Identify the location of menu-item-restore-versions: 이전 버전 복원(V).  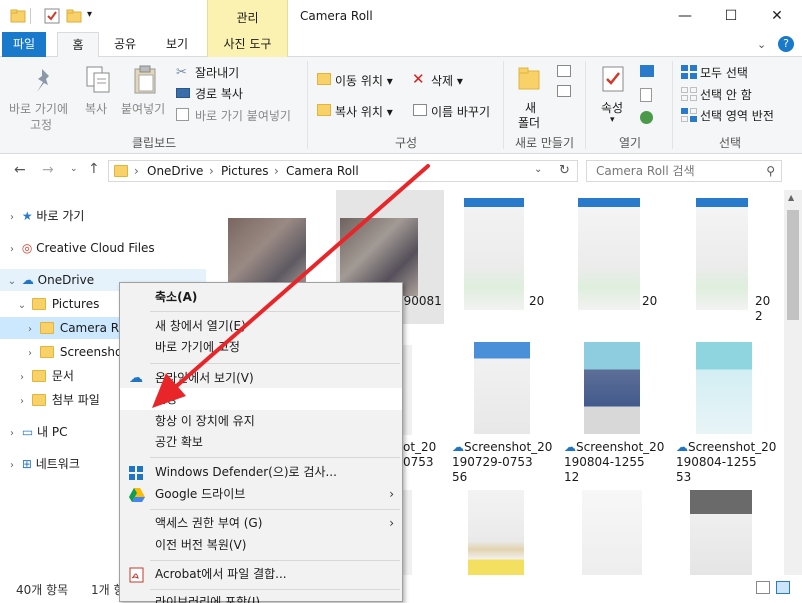
(261, 545).